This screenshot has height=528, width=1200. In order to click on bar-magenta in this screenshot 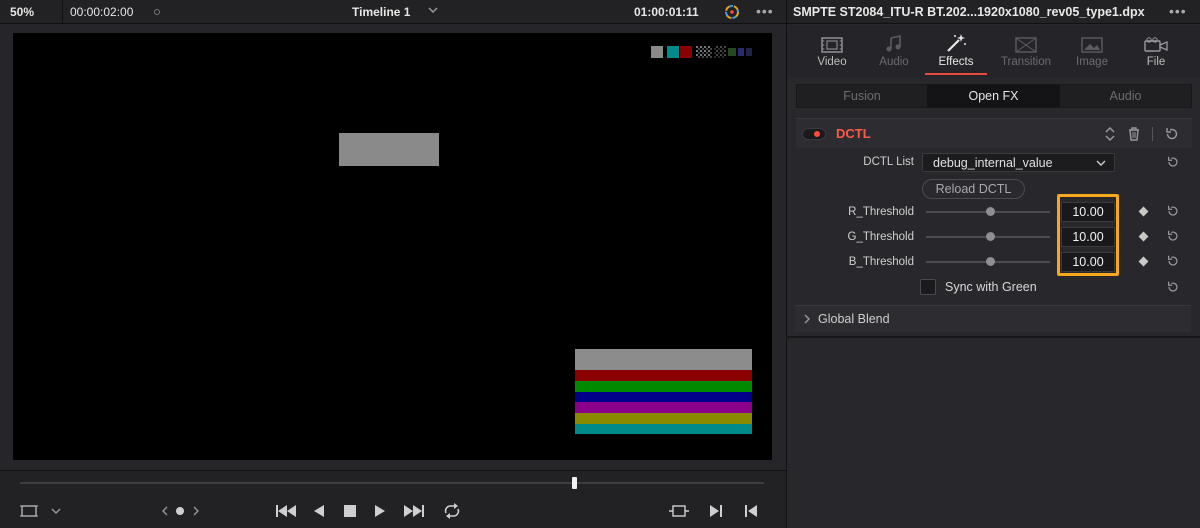, I will do `click(663, 407)`.